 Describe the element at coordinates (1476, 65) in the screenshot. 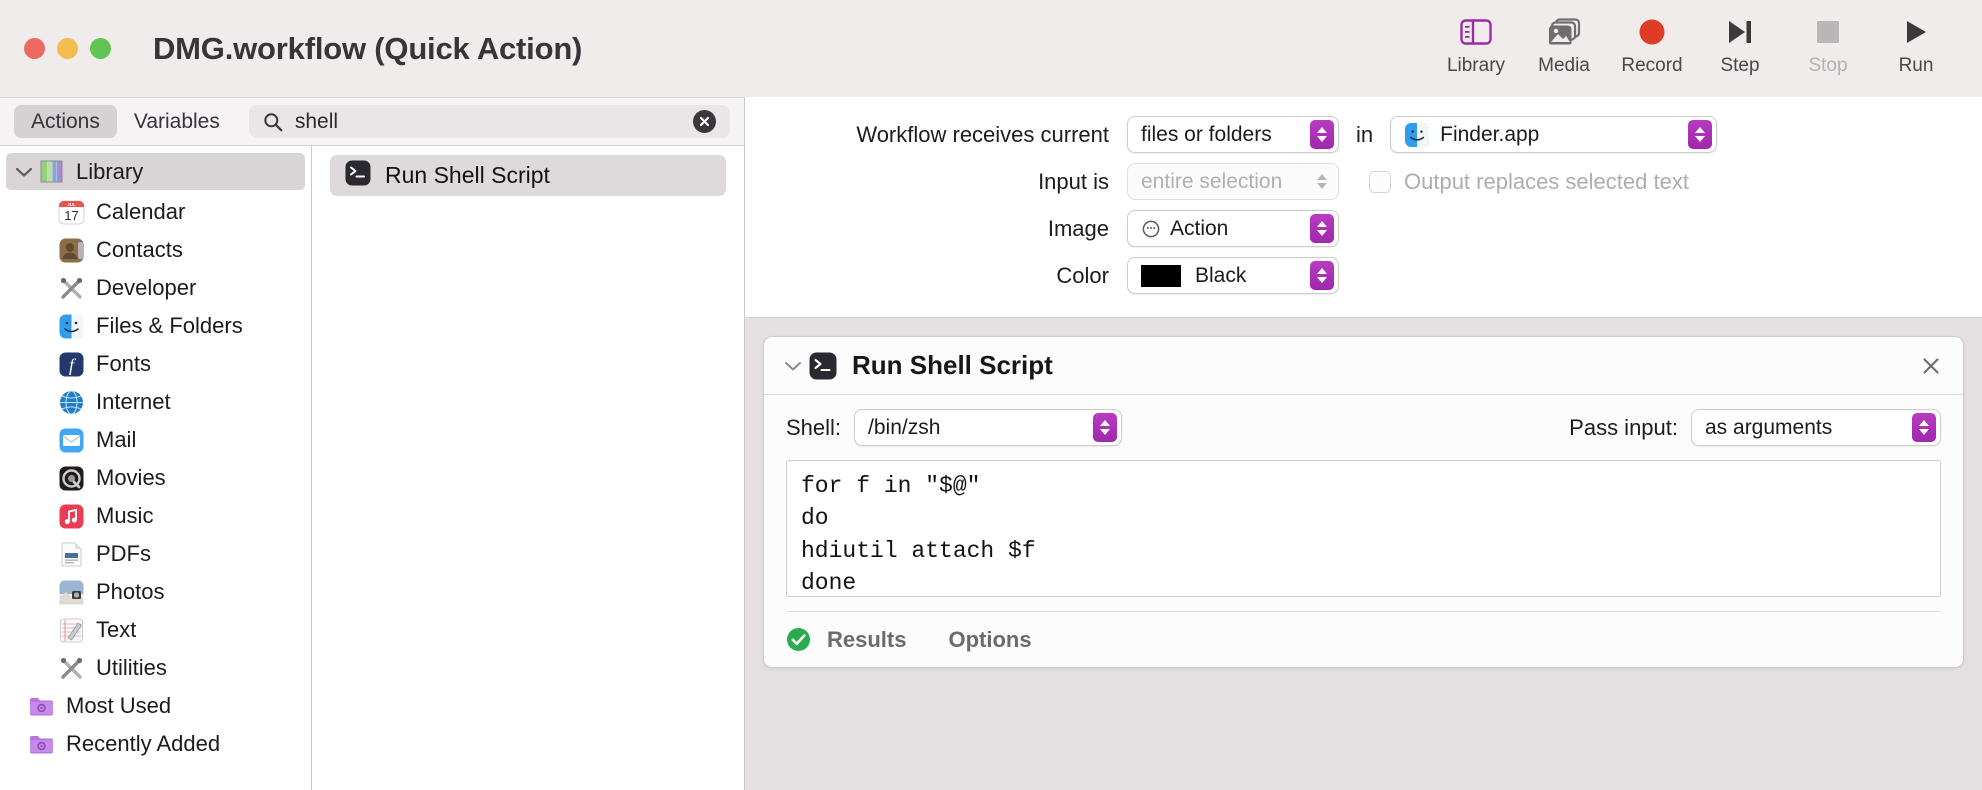

I see `toolbar-label-library: Library` at that location.